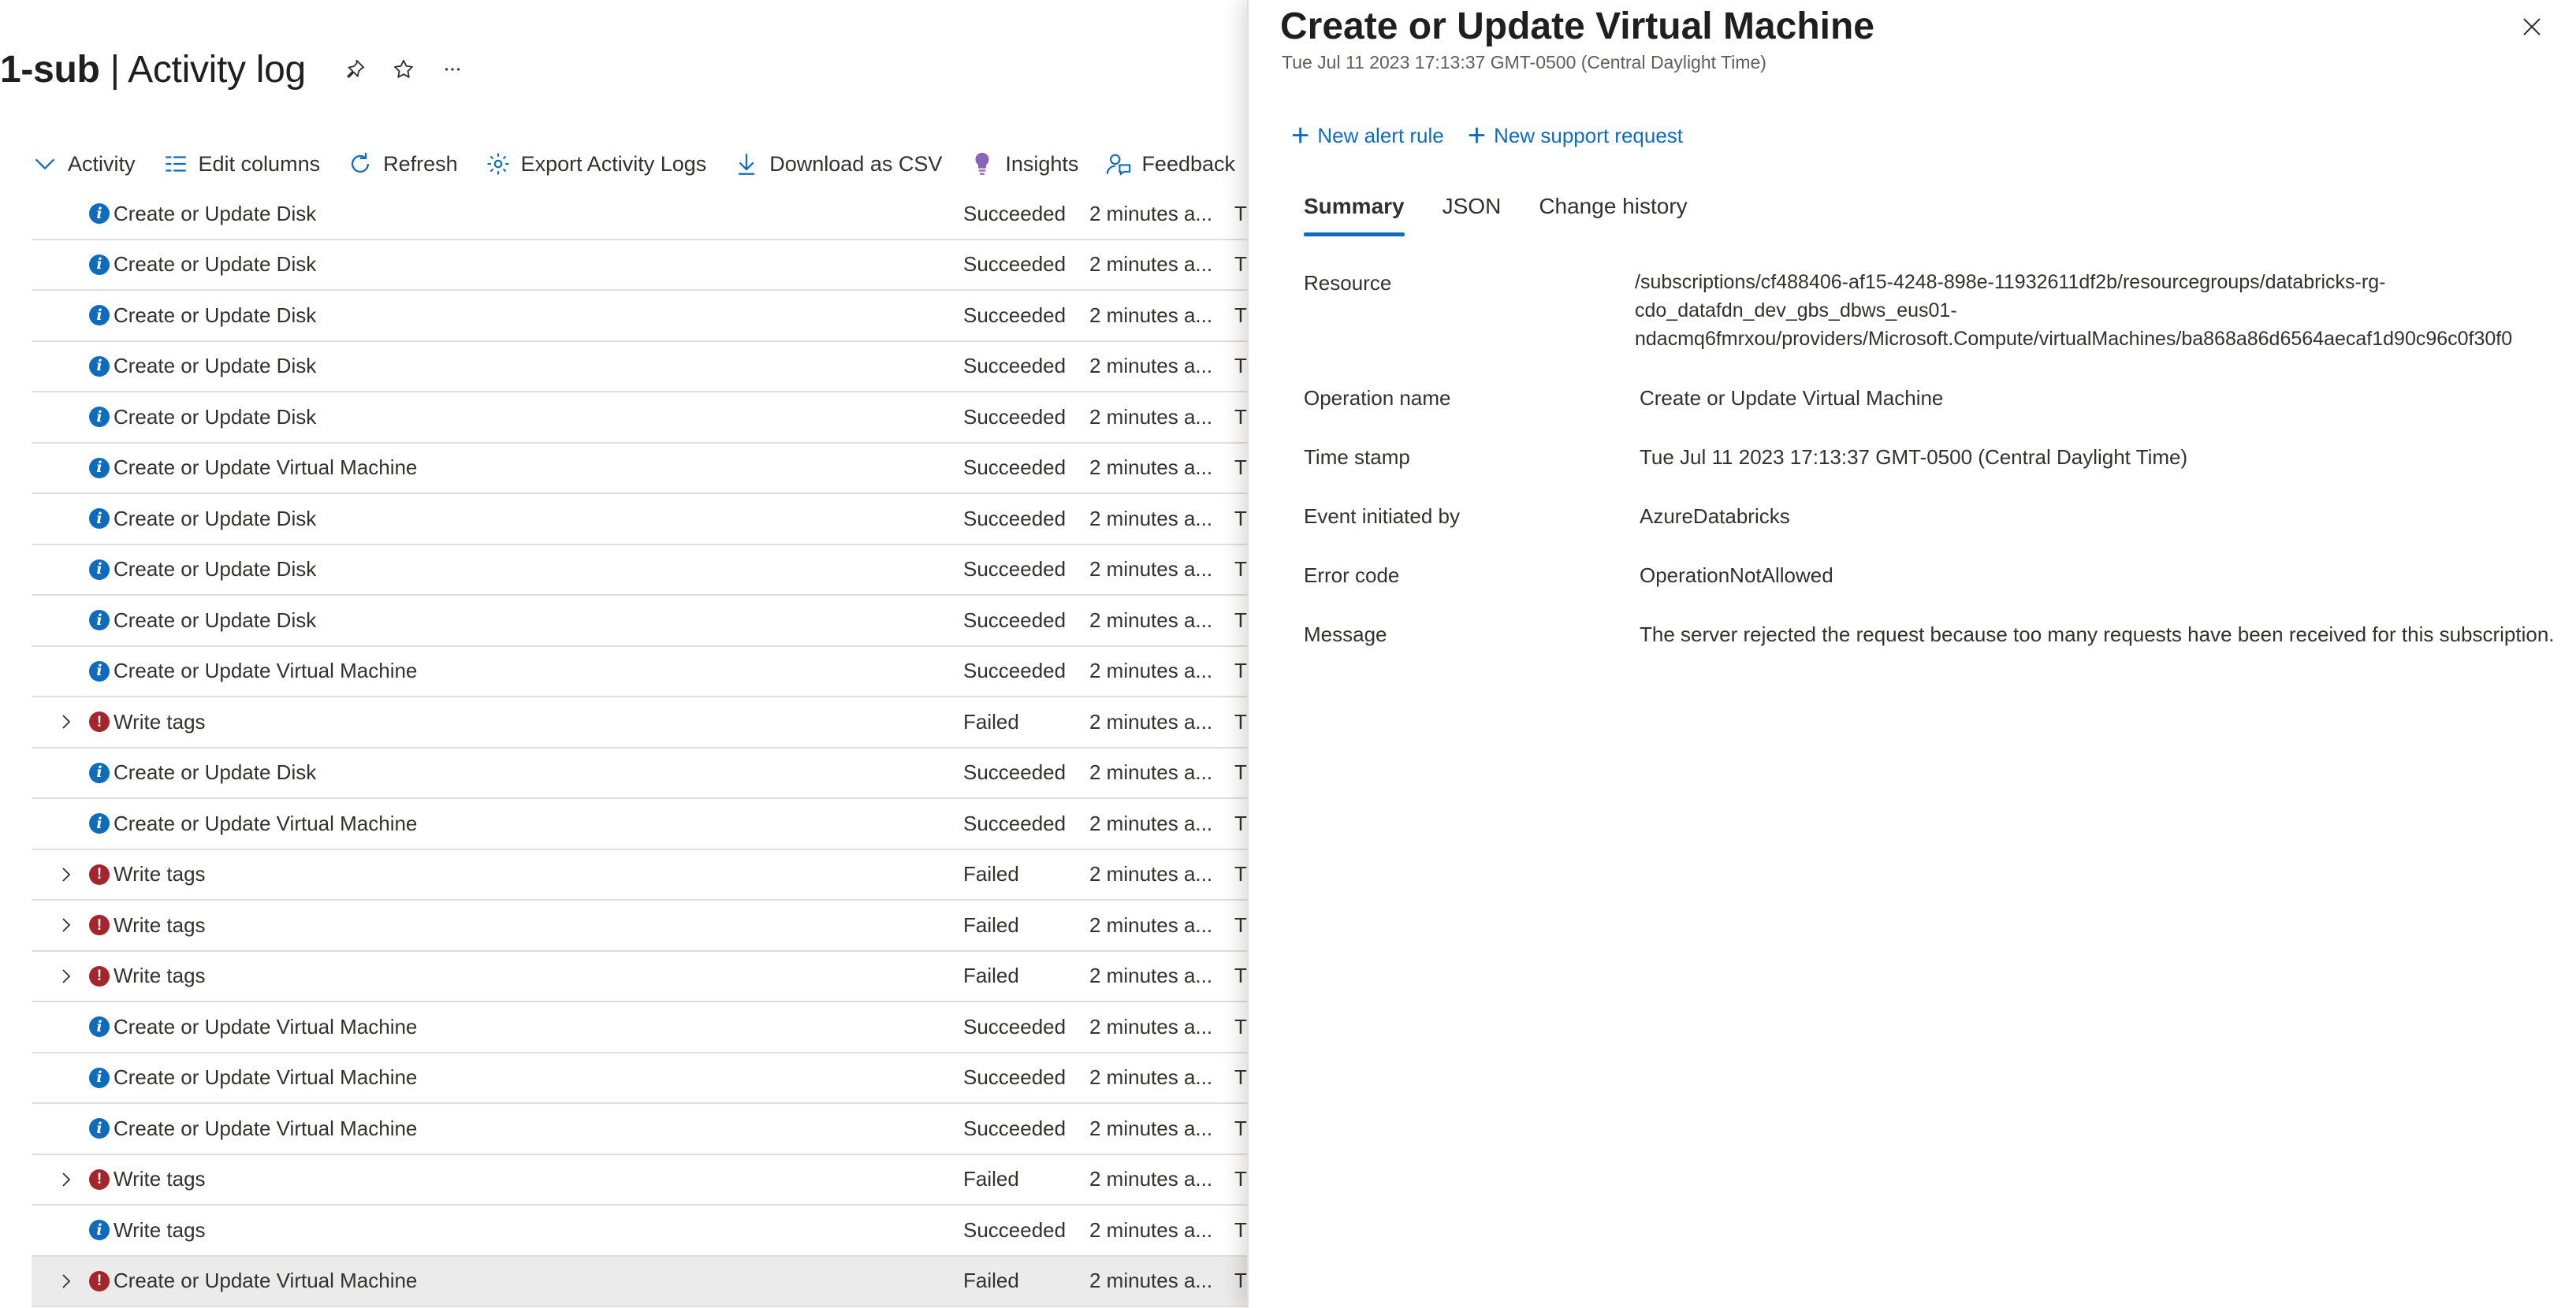 This screenshot has width=2576, height=1308. Describe the element at coordinates (1472, 212) in the screenshot. I see `tab-json: JSON` at that location.